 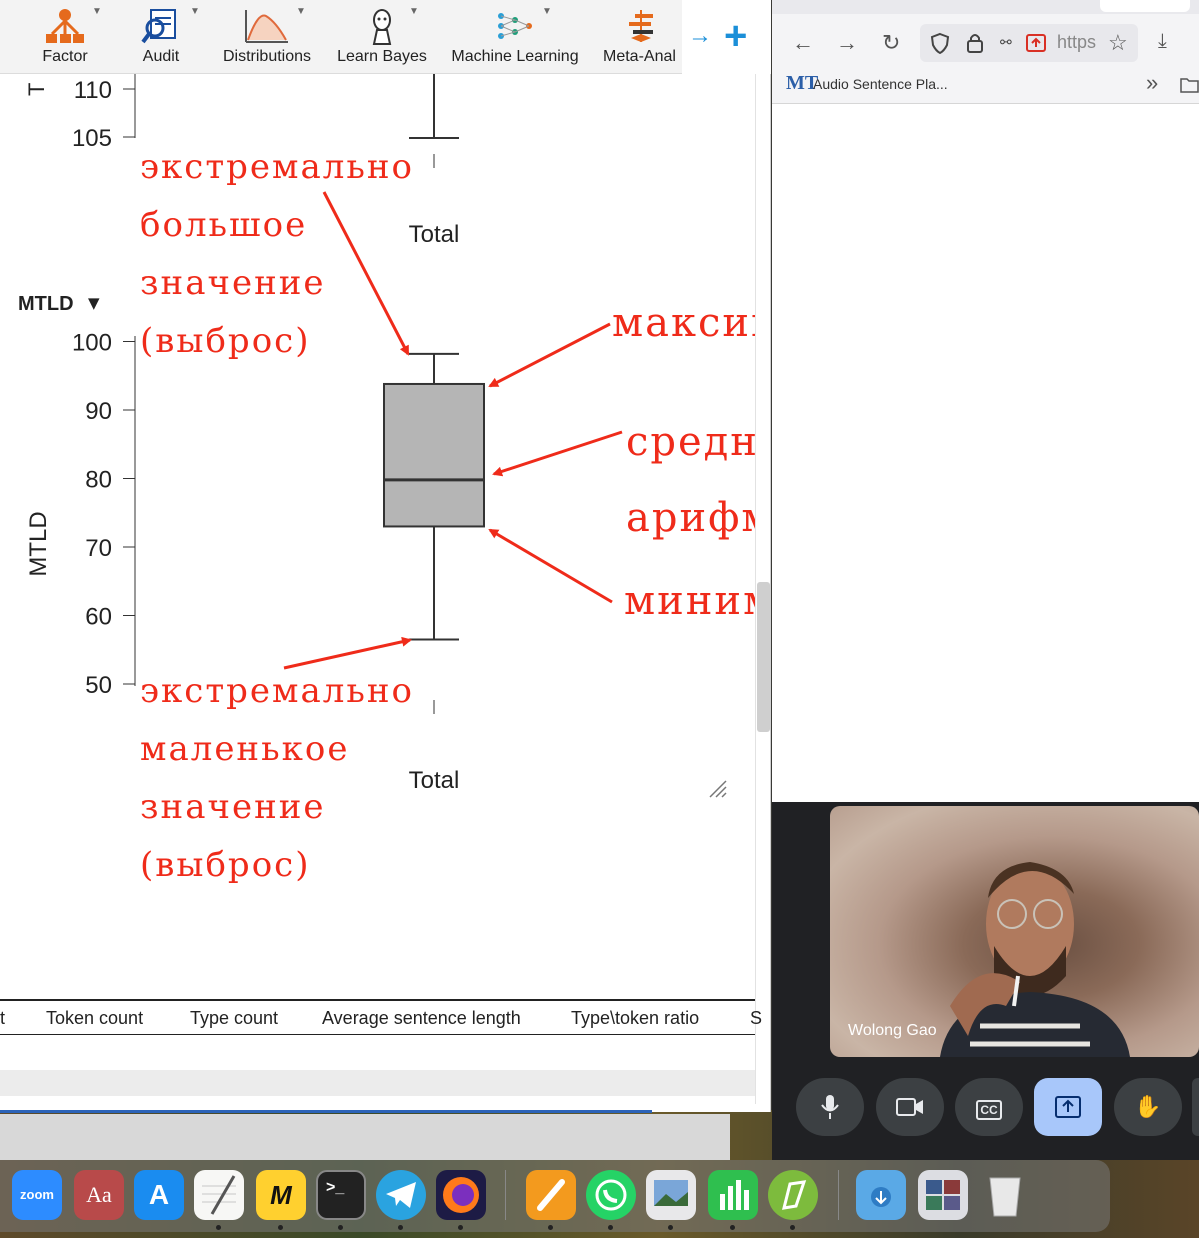 What do you see at coordinates (234, 1018) in the screenshot?
I see `column-header: Type count` at bounding box center [234, 1018].